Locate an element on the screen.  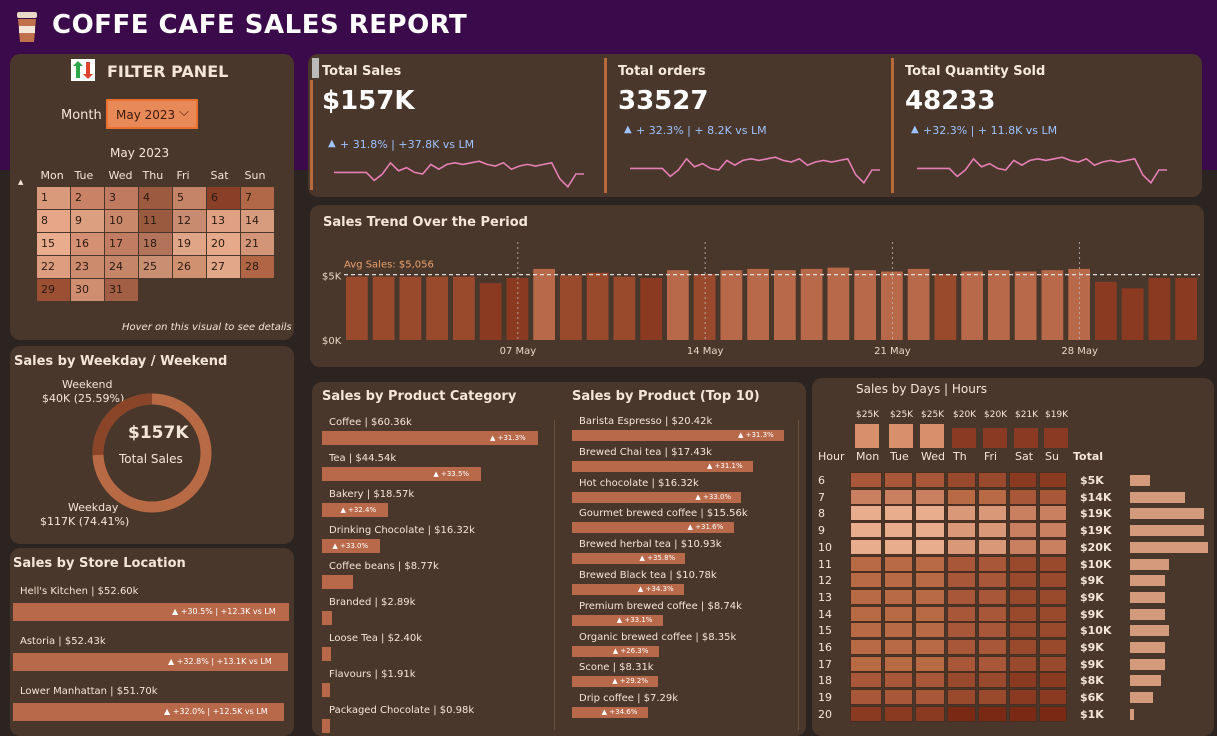
calendar-day: 26 is located at coordinates (189, 266).